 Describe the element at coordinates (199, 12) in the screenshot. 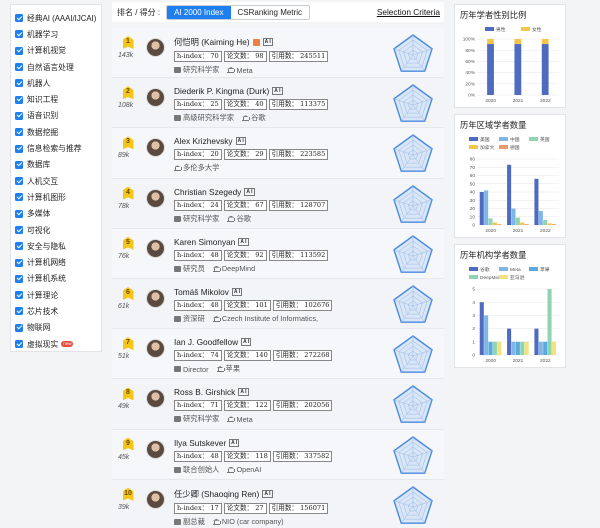

I see `tab-ai2000-index: AI 2000 Index` at that location.